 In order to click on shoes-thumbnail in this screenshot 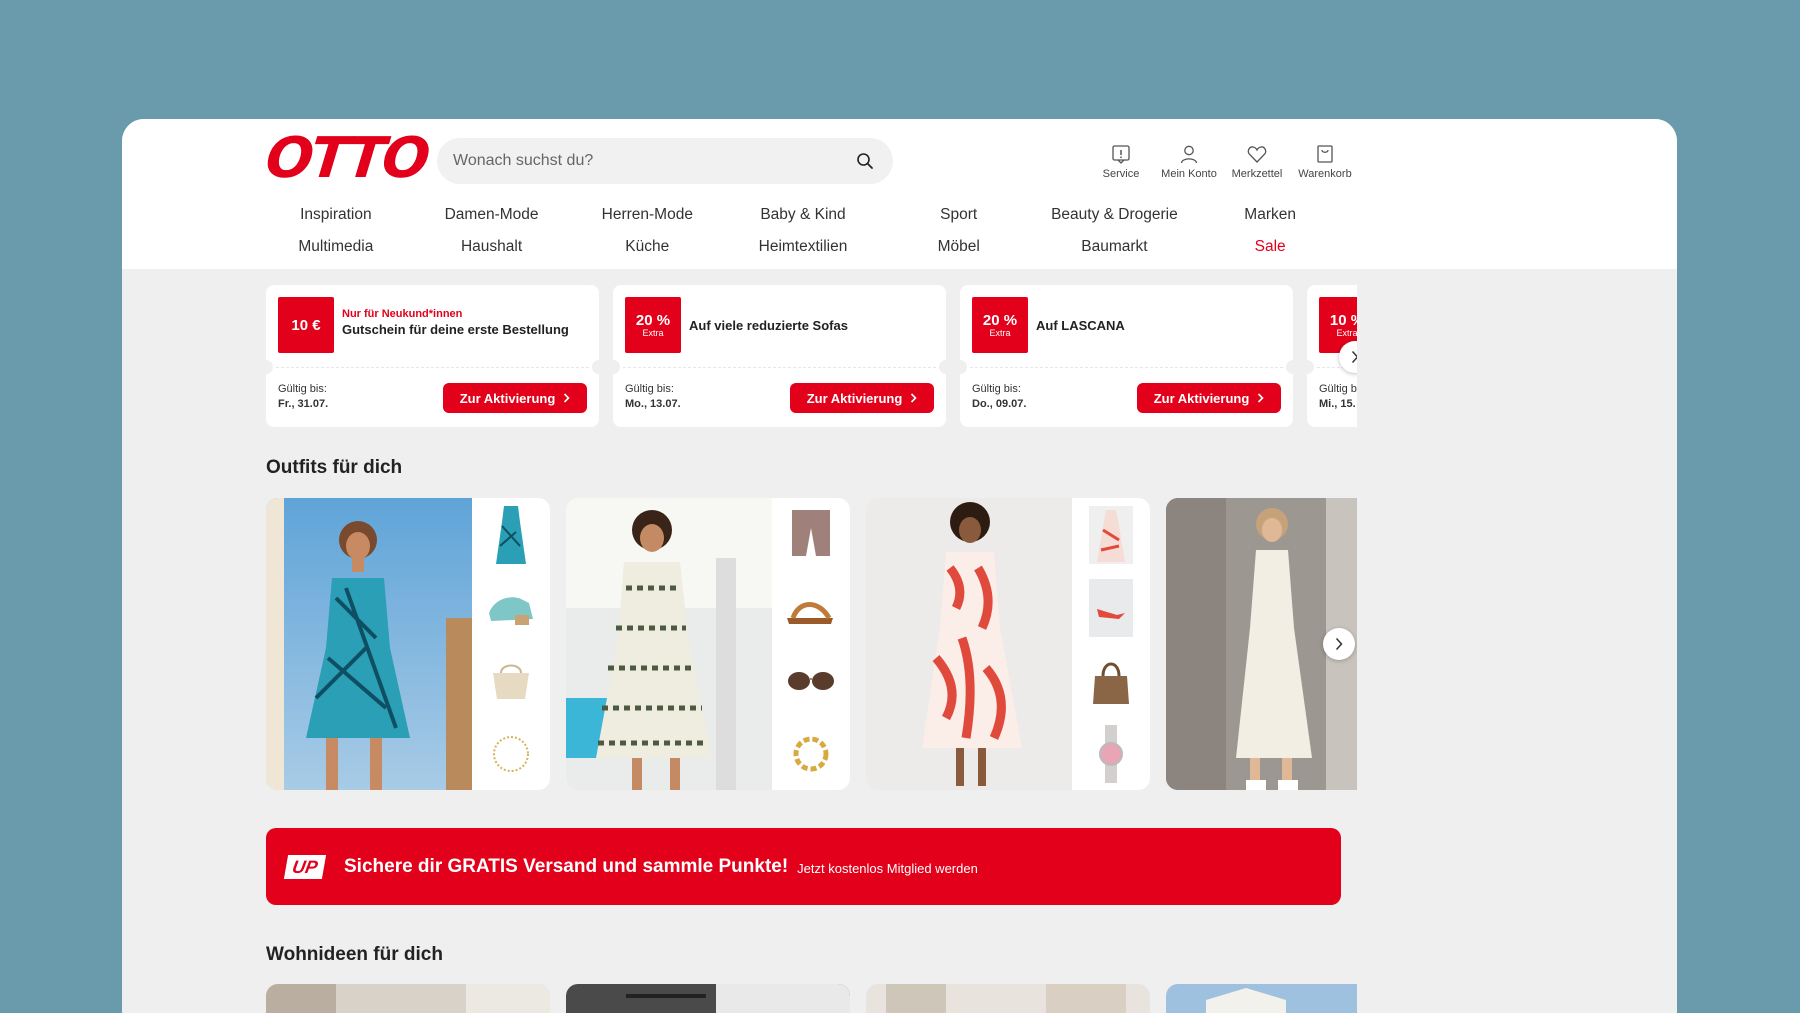, I will do `click(1111, 607)`.